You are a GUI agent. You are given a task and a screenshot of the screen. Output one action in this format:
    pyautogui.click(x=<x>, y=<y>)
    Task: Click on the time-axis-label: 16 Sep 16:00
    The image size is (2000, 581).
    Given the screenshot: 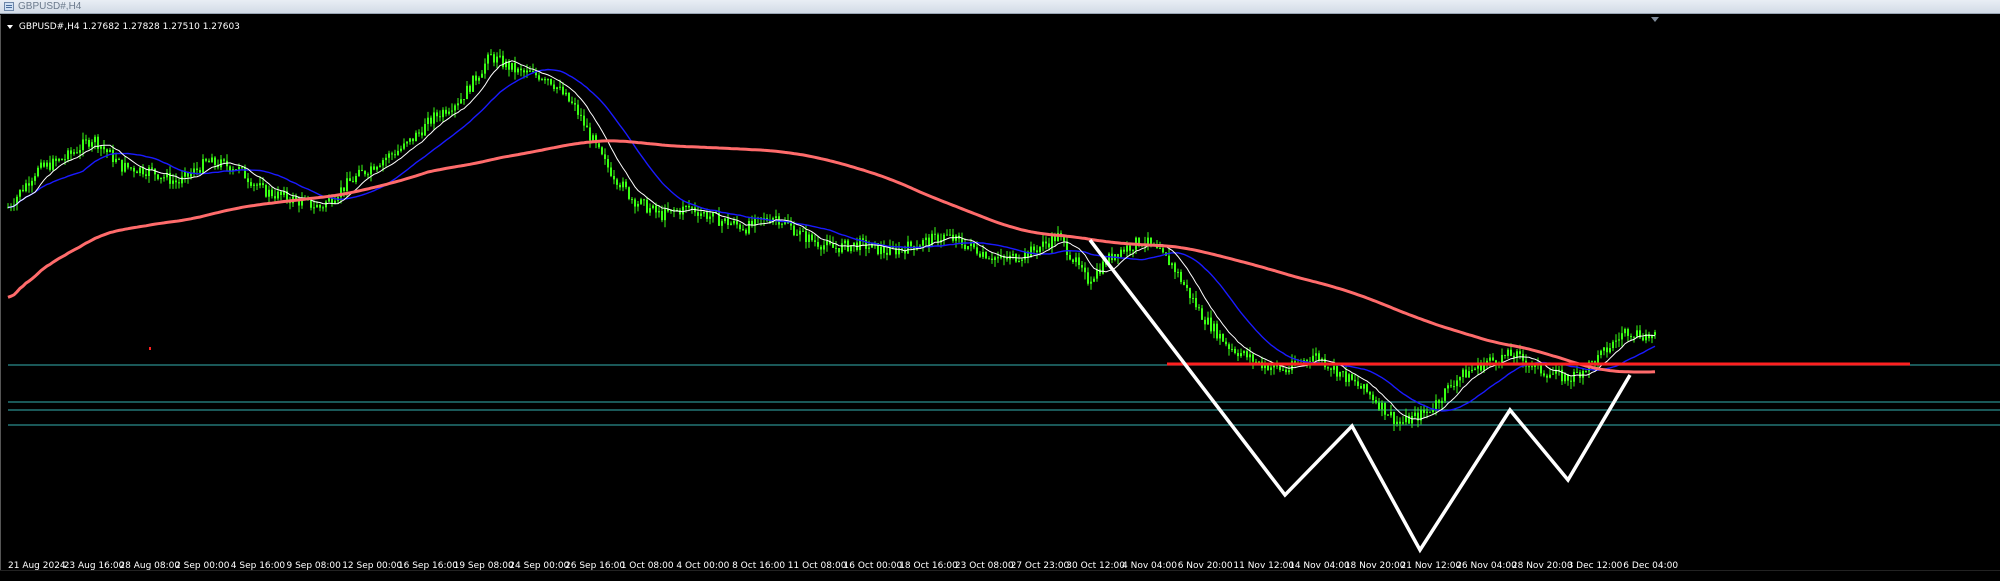 What is the action you would take?
    pyautogui.click(x=428, y=566)
    